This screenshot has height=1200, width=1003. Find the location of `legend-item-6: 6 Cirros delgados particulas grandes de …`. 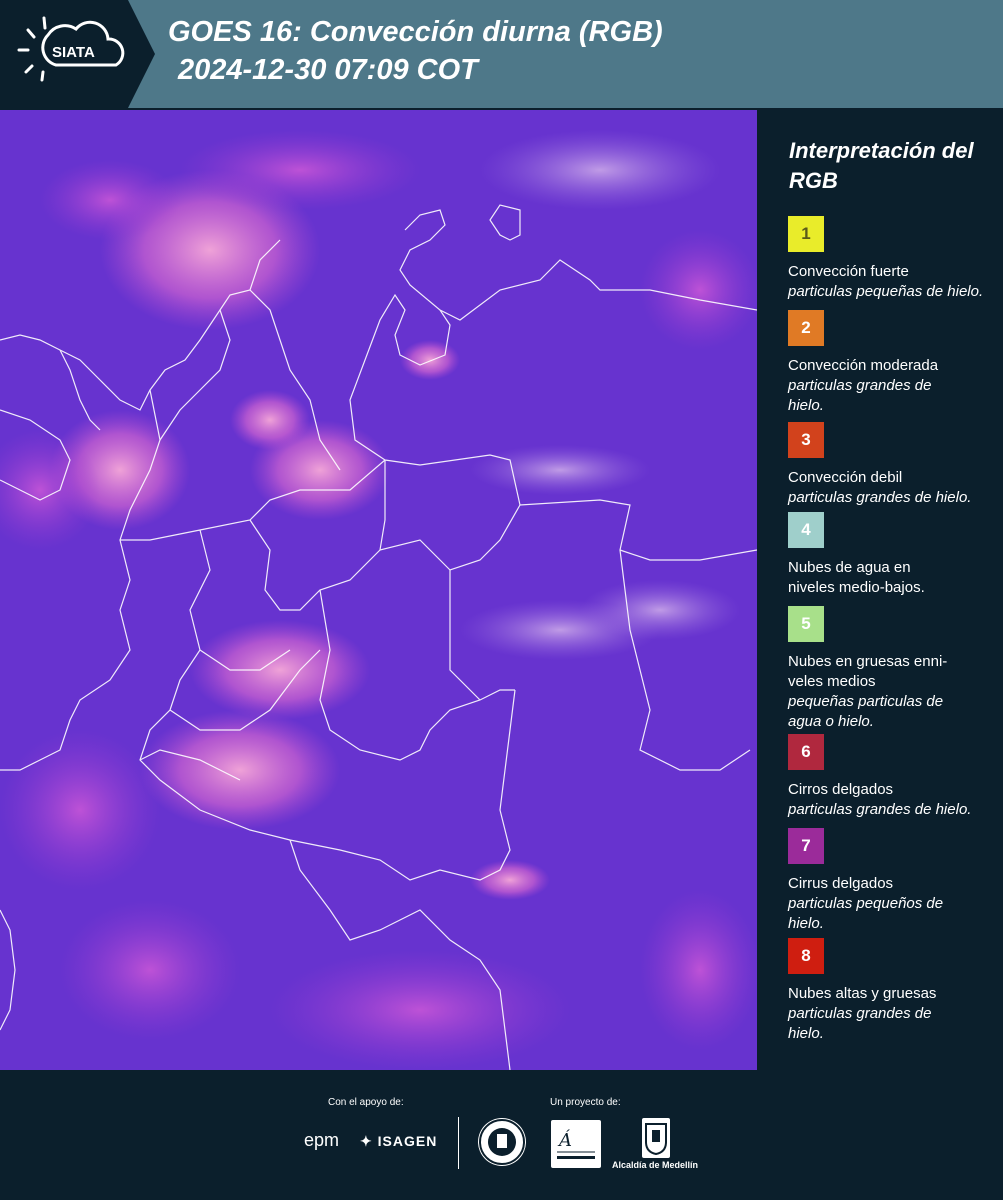

legend-item-6: 6 Cirros delgados particulas grandes de … is located at coordinates (893, 777).